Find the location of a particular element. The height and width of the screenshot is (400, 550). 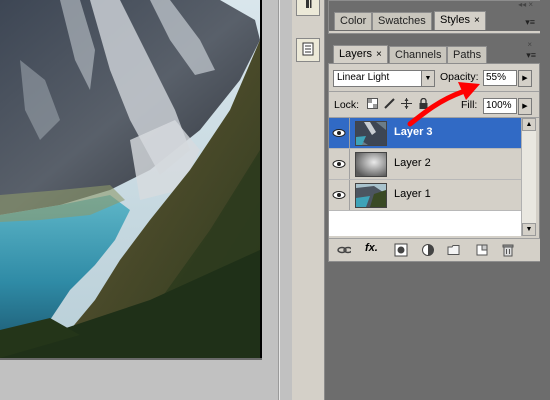

blend-mode-select: Linear Light ▼ is located at coordinates (384, 78).